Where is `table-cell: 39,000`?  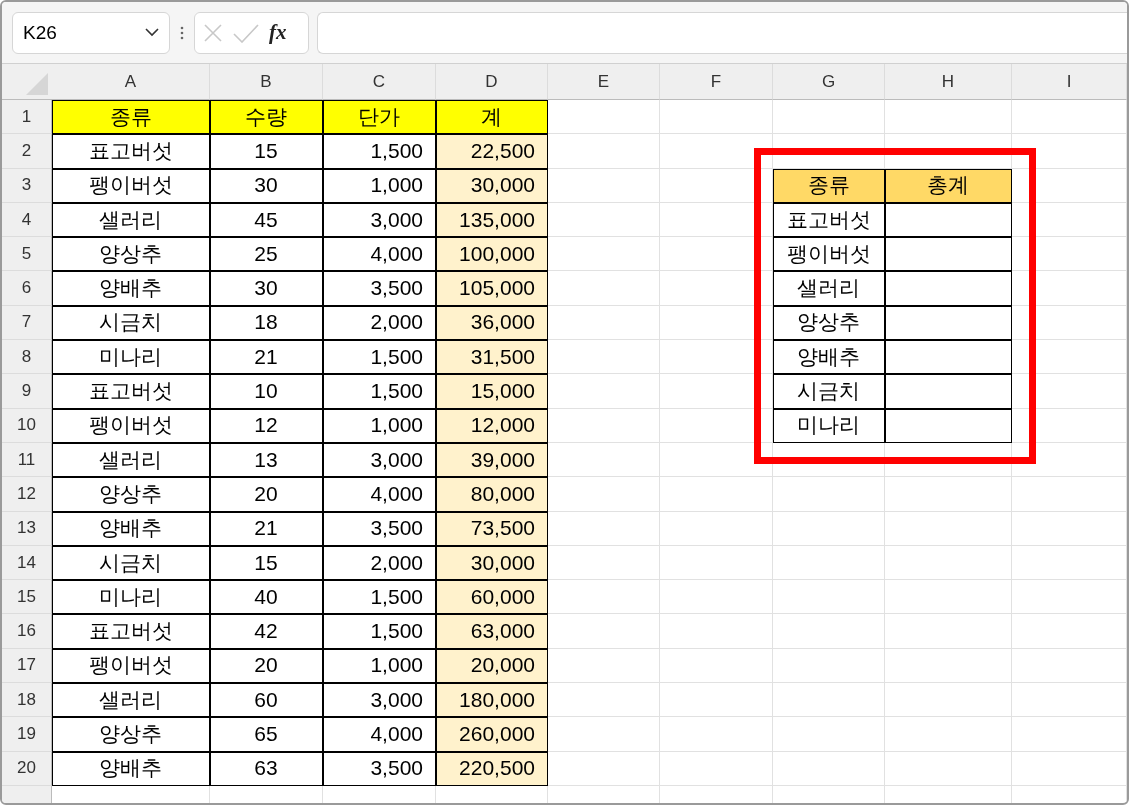
table-cell: 39,000 is located at coordinates (492, 460).